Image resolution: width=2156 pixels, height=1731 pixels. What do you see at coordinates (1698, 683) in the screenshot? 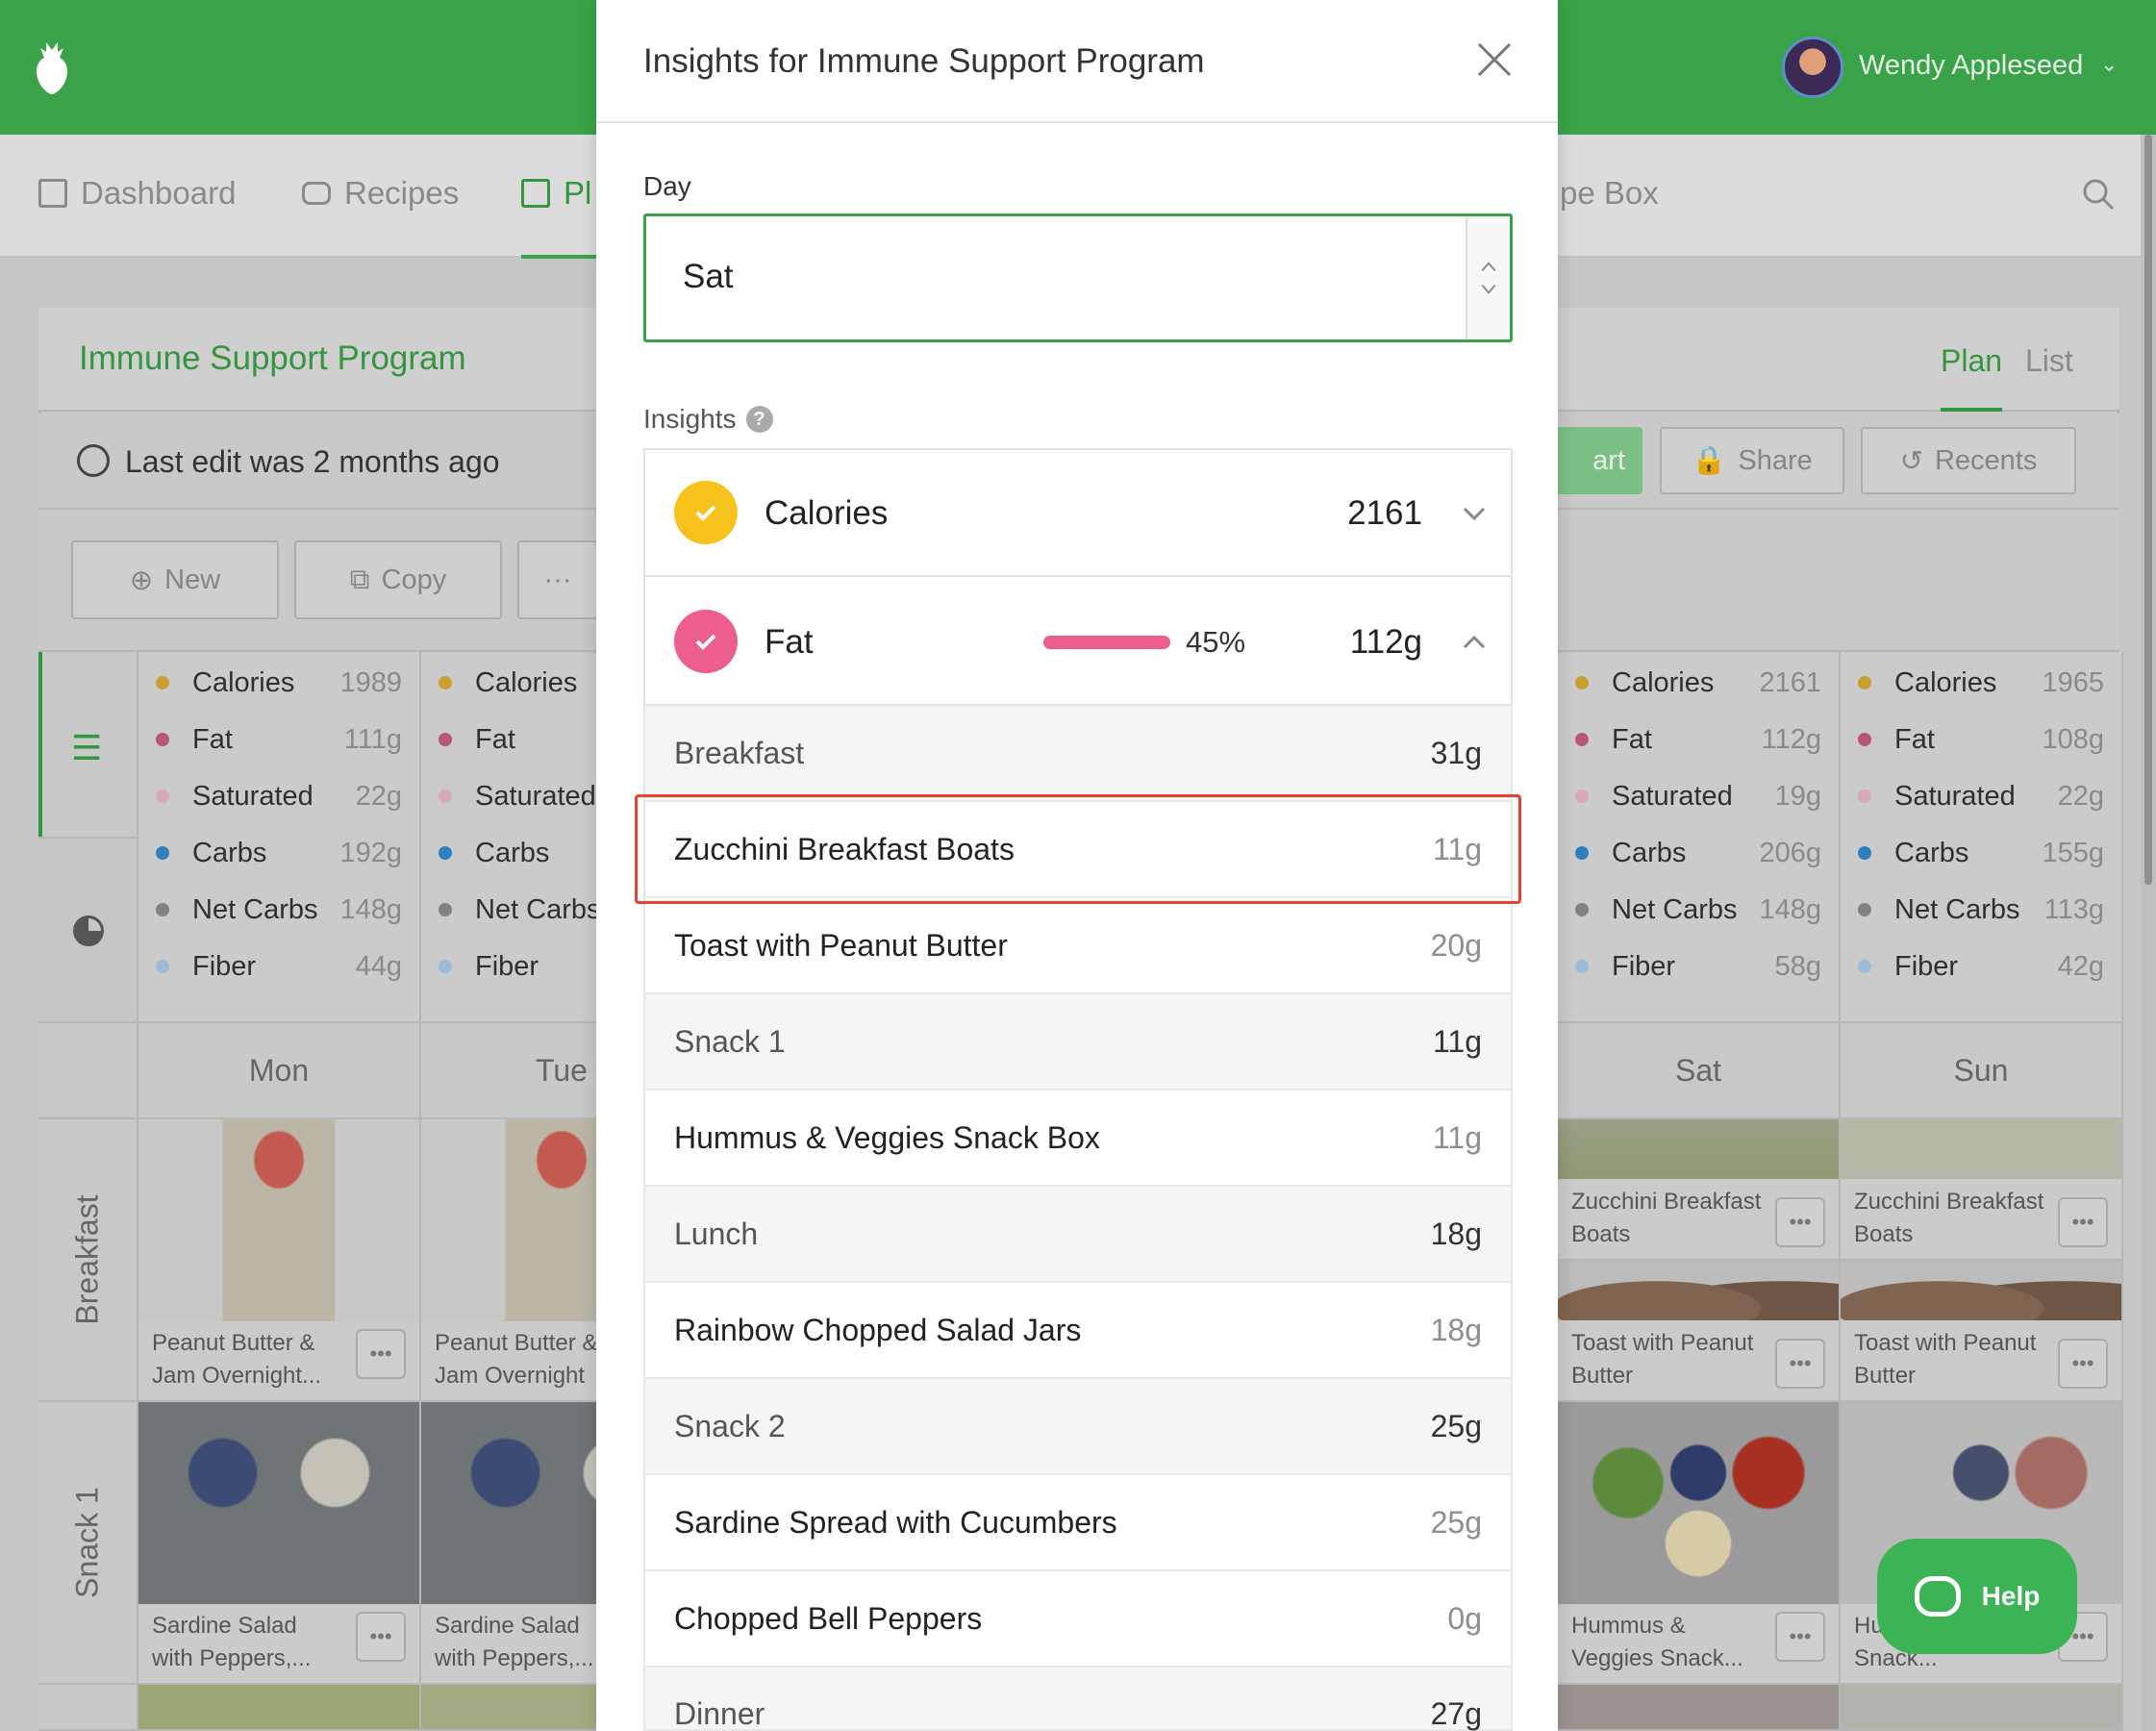
I see `nutrient-row: Calories 2161` at bounding box center [1698, 683].